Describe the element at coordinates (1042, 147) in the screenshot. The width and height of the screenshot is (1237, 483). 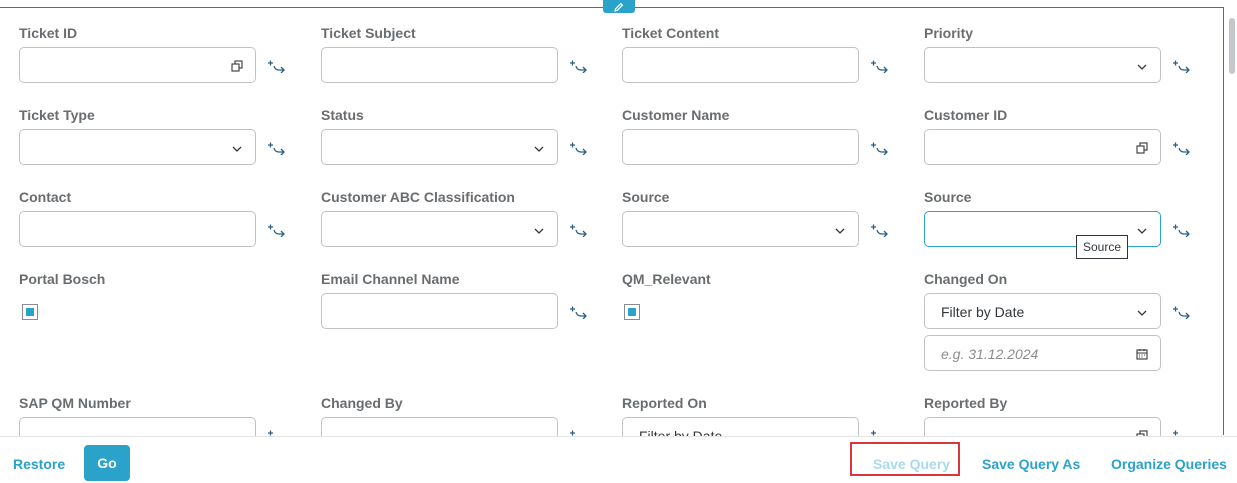
I see `customer-id-input` at that location.